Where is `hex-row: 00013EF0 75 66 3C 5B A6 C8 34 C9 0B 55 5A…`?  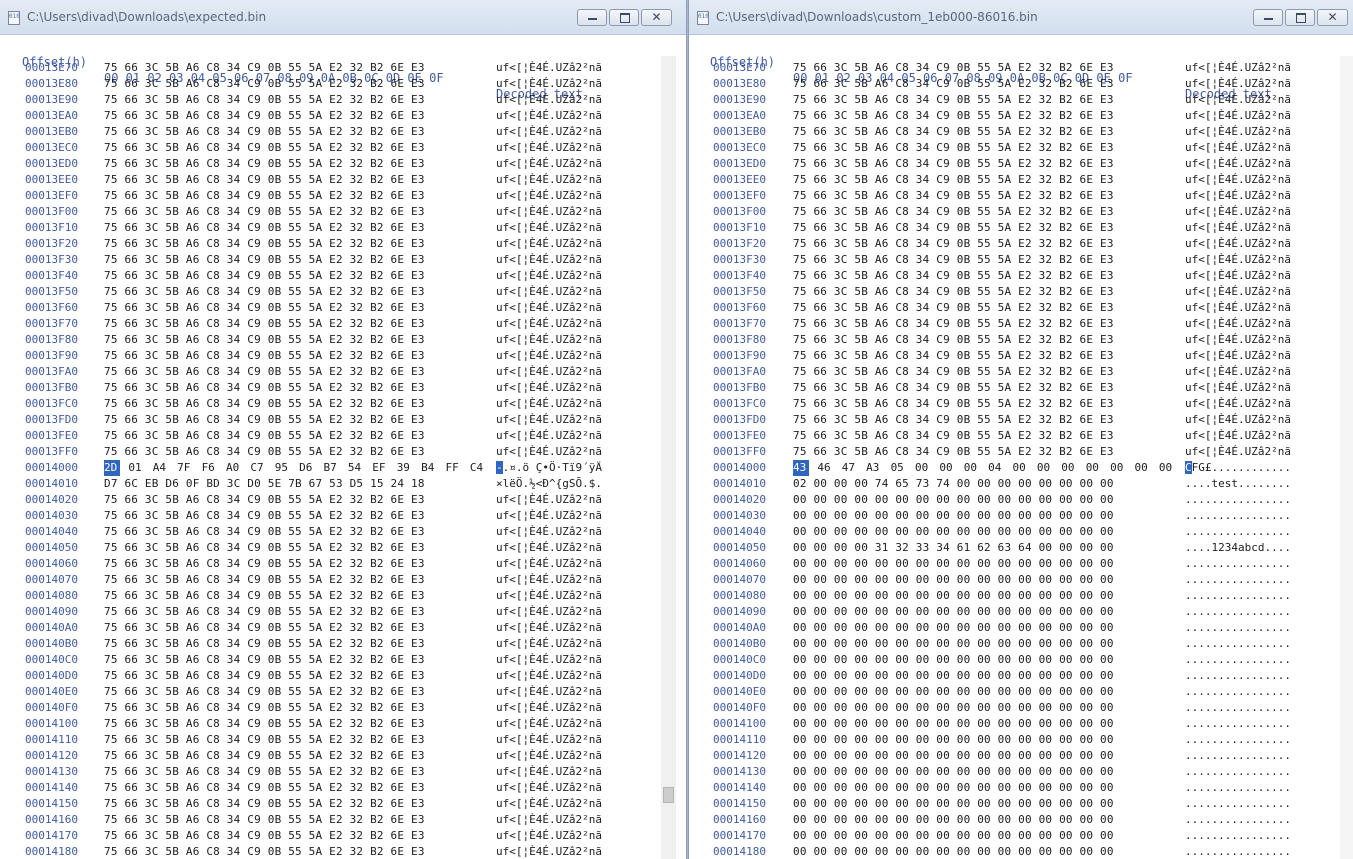 hex-row: 00013EF0 75 66 3C 5B A6 C8 34 C9 0B 55 5A… is located at coordinates (343, 196).